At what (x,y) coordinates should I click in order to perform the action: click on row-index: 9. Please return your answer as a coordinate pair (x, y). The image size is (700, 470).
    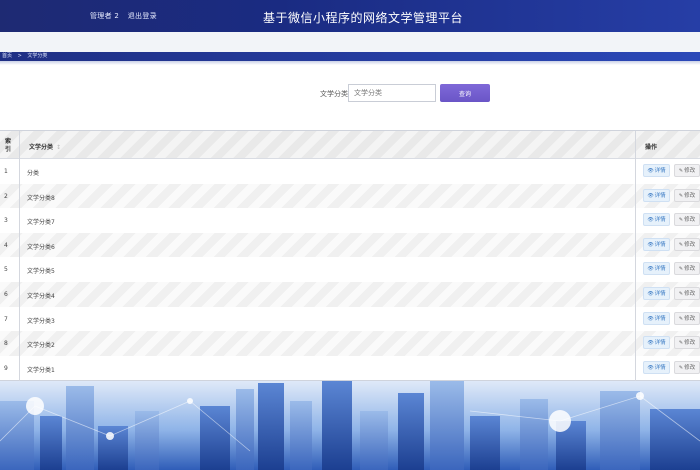
    Looking at the image, I should click on (6, 368).